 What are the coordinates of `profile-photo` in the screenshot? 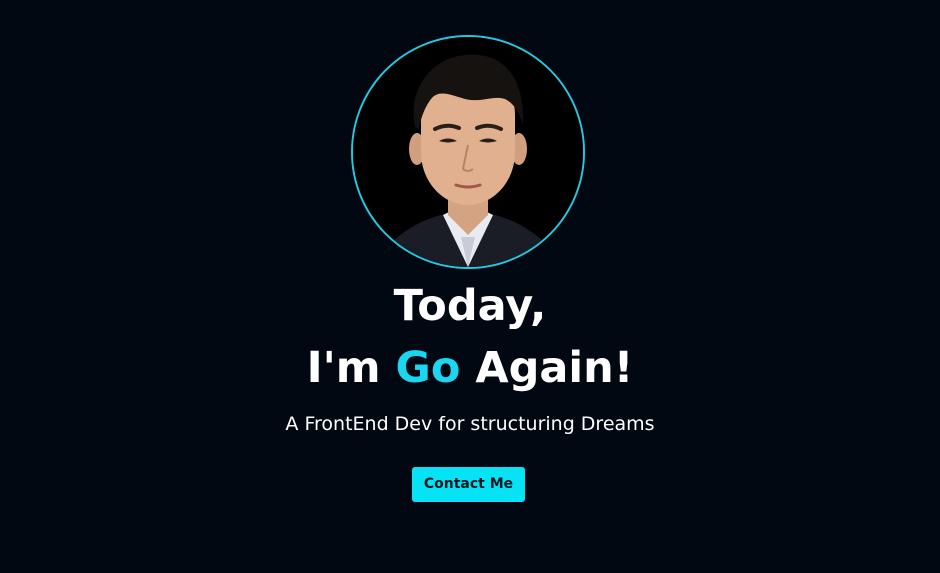 It's located at (468, 152).